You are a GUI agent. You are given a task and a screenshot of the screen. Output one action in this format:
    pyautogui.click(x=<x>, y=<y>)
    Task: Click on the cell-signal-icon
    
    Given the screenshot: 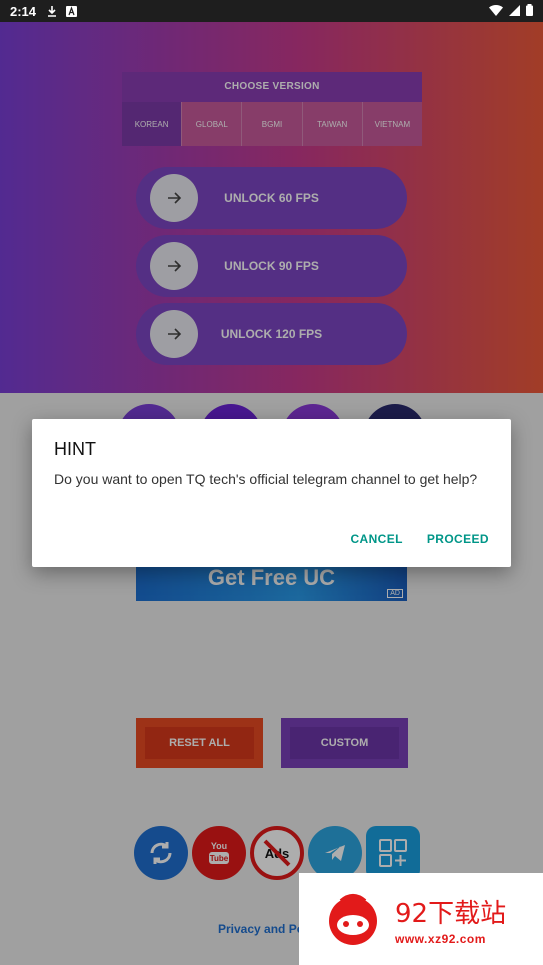 What is the action you would take?
    pyautogui.click(x=514, y=11)
    